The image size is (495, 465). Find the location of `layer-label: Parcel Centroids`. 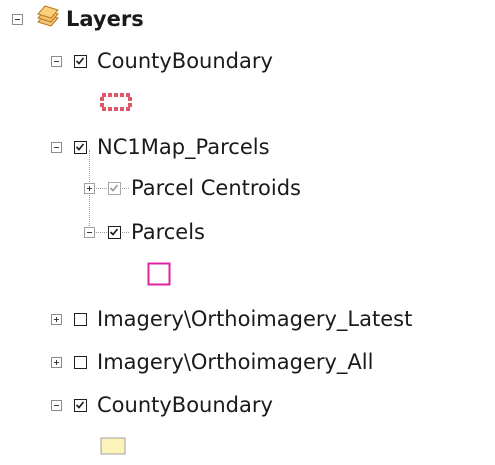

layer-label: Parcel Centroids is located at coordinates (216, 188).